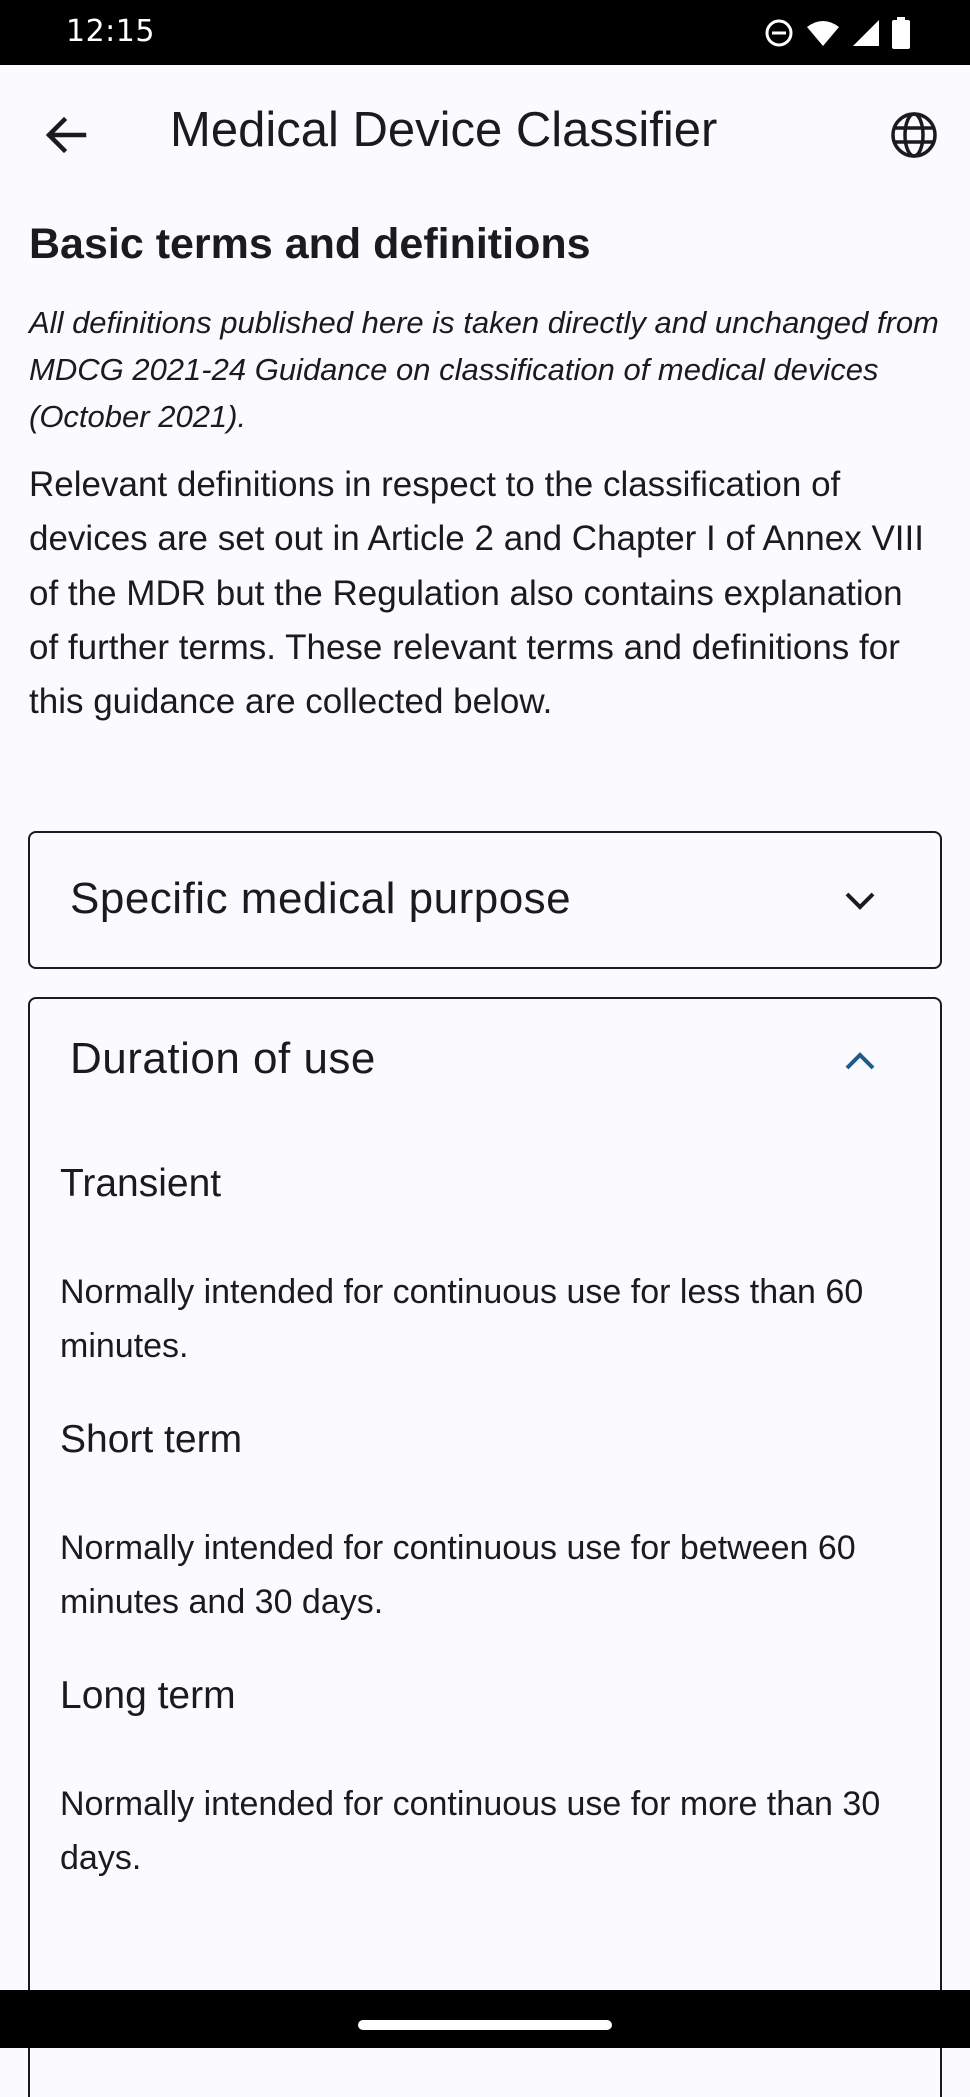 The width and height of the screenshot is (970, 2097). I want to click on system-navigation-bar, so click(485, 2019).